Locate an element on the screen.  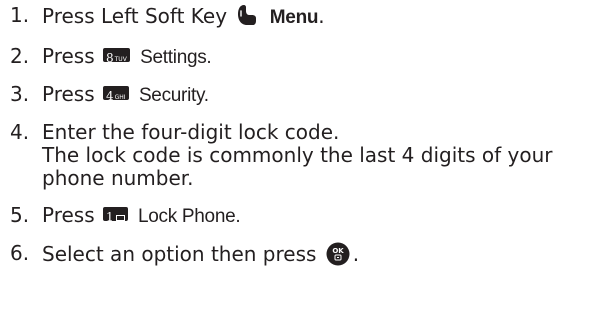
step-prefix: Press Left Soft Key is located at coordinates (135, 16).